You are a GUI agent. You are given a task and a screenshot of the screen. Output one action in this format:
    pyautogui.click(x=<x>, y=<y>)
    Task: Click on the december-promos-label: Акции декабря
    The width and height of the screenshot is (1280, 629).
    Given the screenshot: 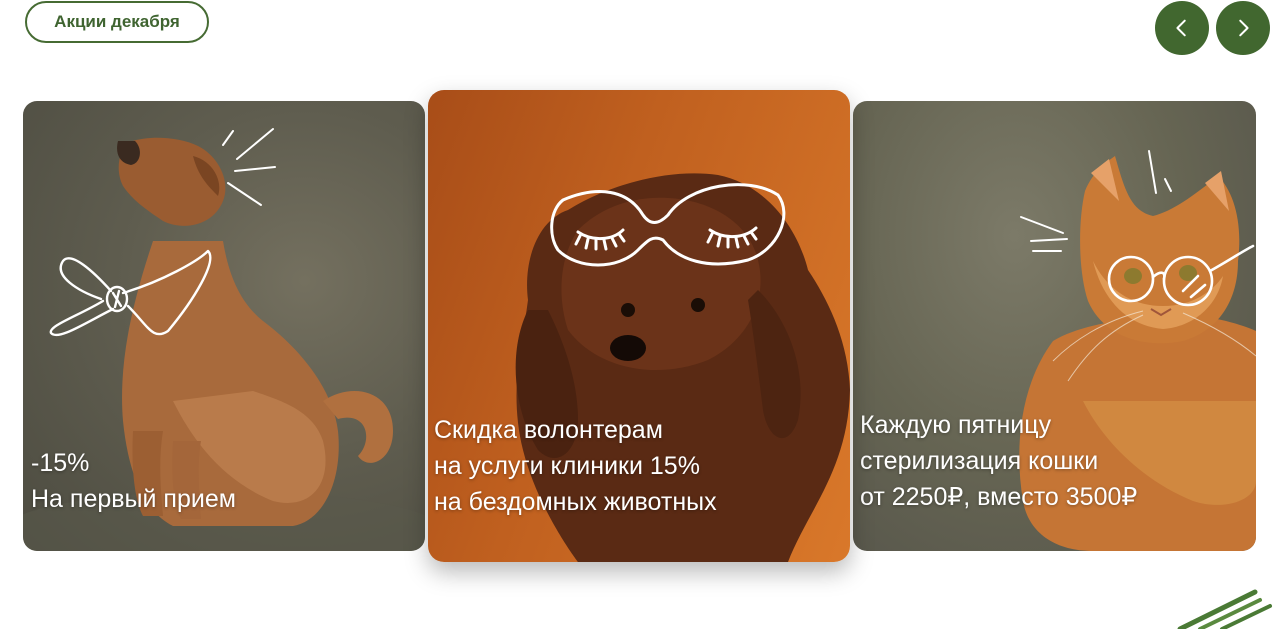 What is the action you would take?
    pyautogui.click(x=117, y=21)
    